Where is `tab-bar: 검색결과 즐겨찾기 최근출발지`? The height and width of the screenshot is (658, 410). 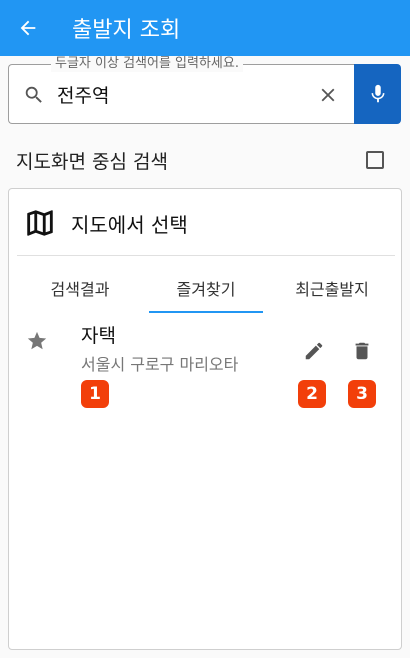
tab-bar: 검색결과 즐겨찾기 최근출발지 is located at coordinates (206, 288).